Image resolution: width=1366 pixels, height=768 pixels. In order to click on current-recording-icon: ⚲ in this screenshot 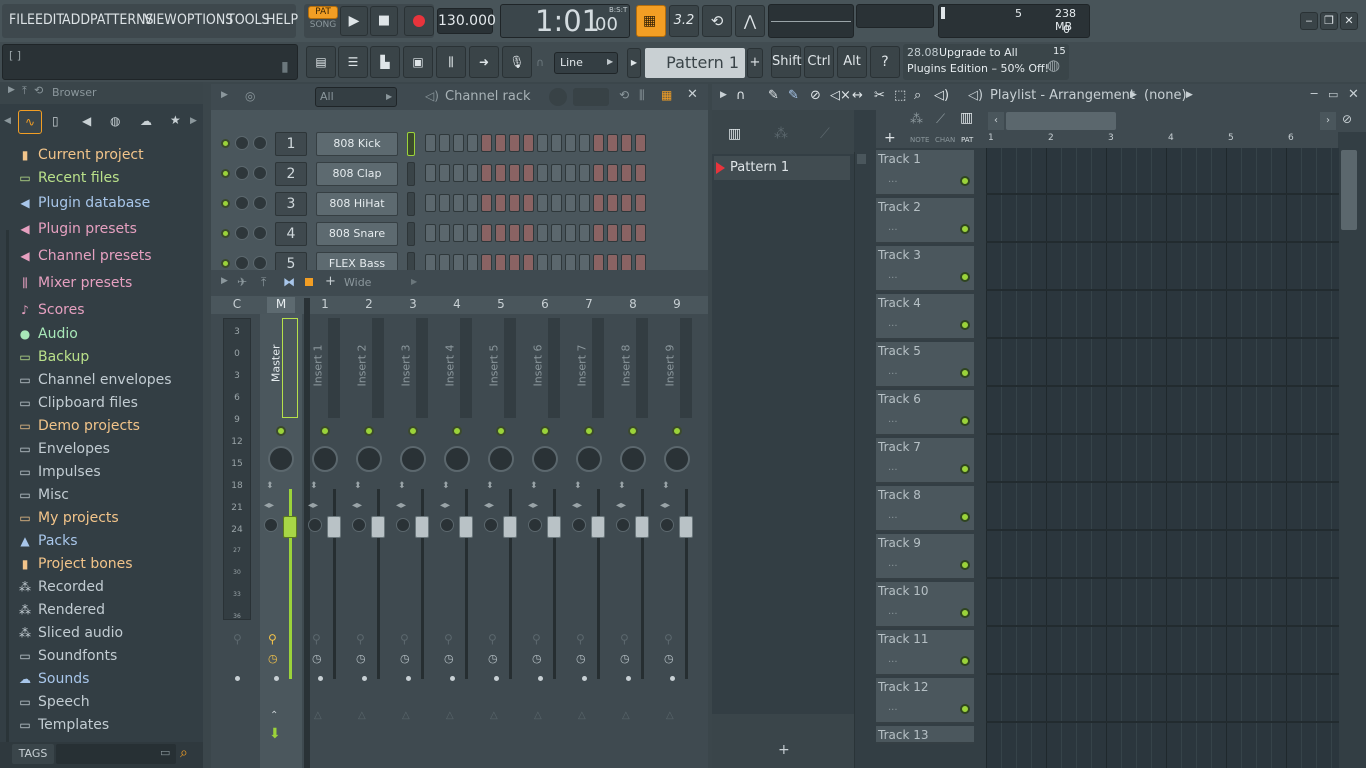, I will do `click(237, 639)`.